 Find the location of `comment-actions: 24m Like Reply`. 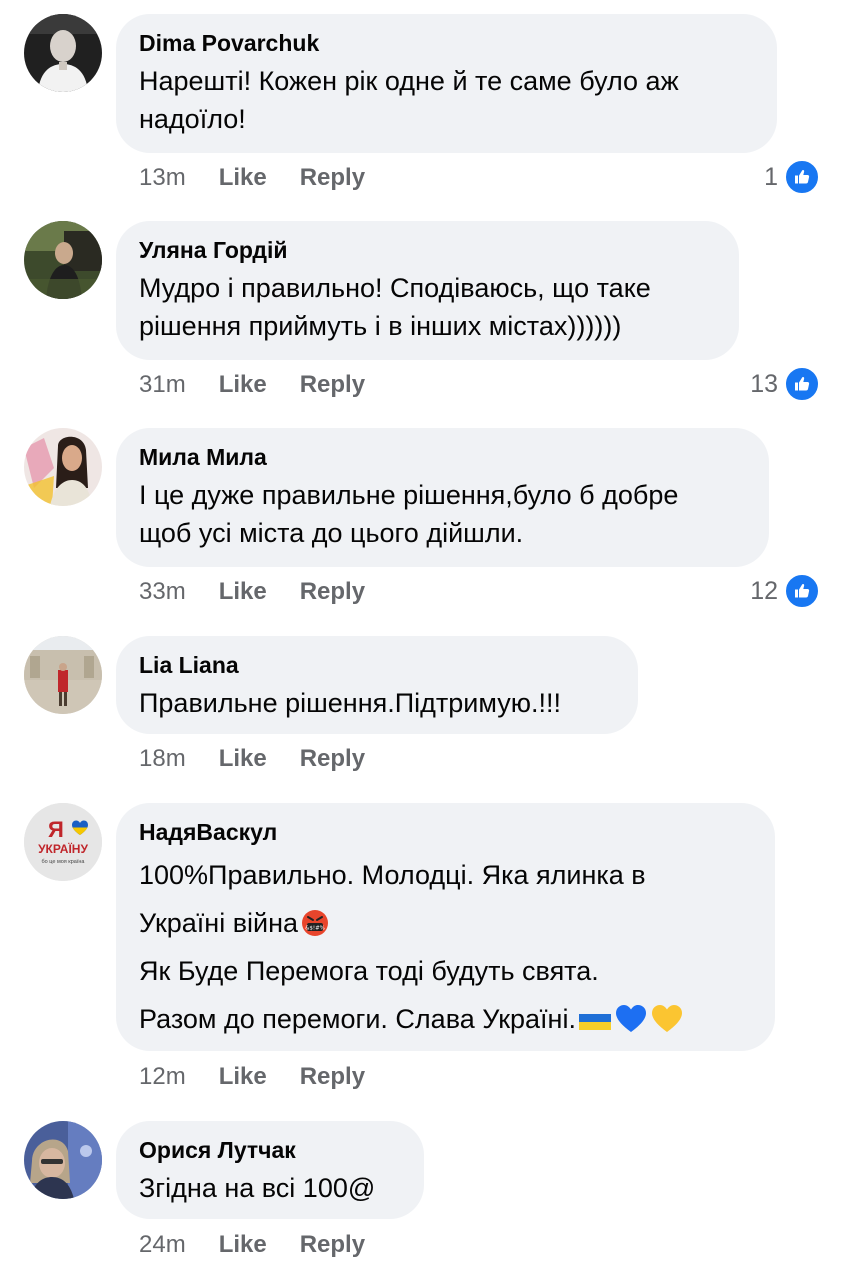

comment-actions: 24m Like Reply is located at coordinates (252, 1245).